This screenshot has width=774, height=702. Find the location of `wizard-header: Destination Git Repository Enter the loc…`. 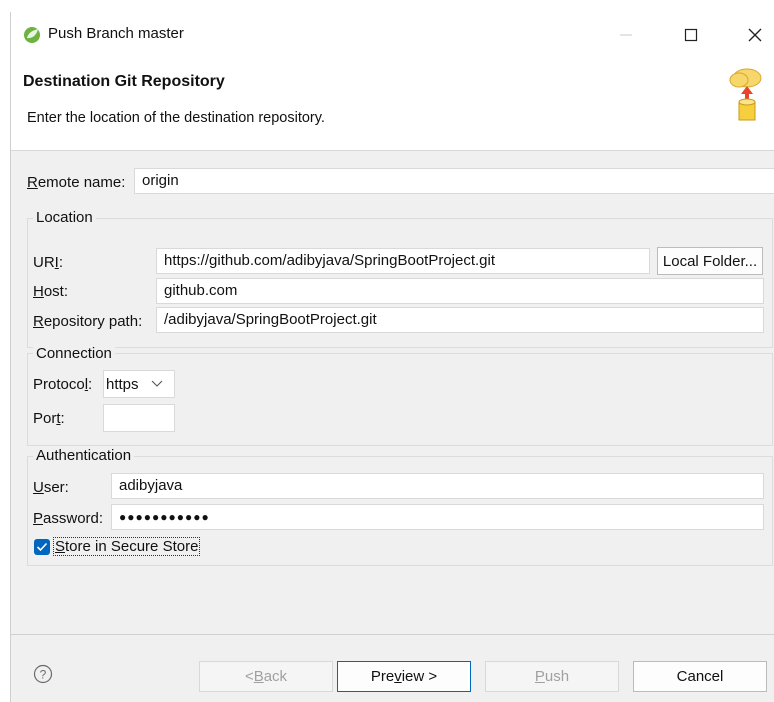

wizard-header: Destination Git Repository Enter the loc… is located at coordinates (392, 104).